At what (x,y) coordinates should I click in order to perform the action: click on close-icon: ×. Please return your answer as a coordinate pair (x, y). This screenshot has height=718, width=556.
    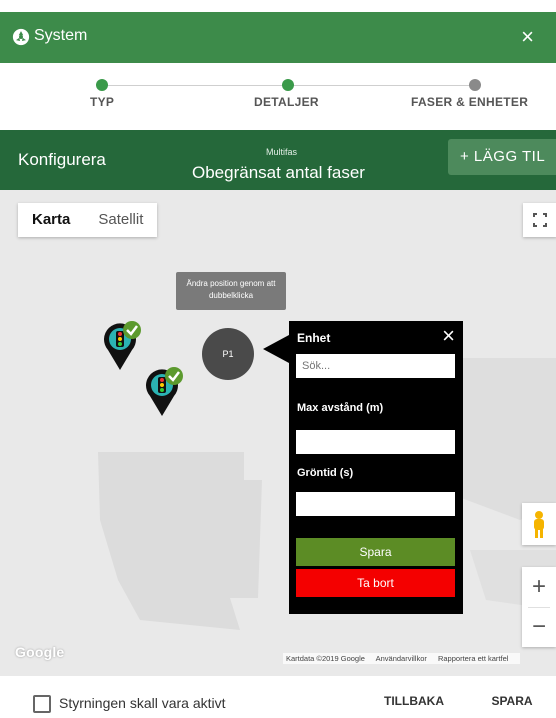
    Looking at the image, I should click on (527, 37).